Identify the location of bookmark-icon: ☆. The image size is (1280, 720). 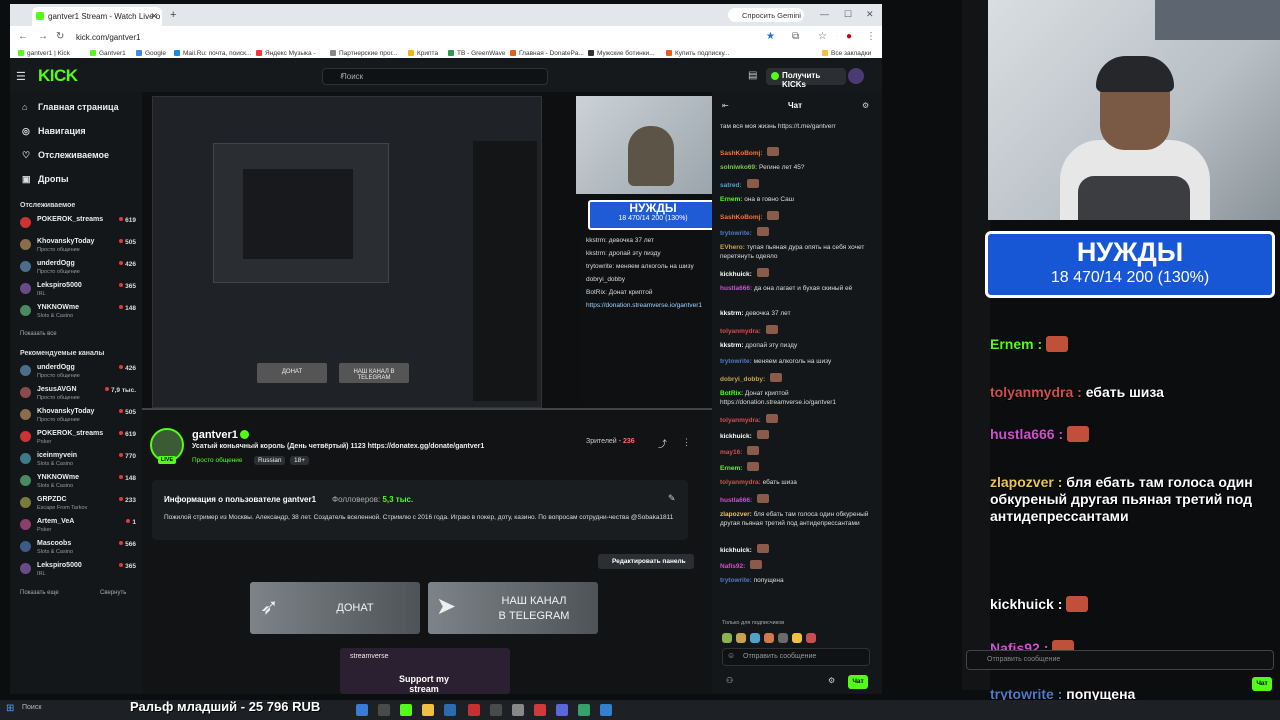
(822, 36).